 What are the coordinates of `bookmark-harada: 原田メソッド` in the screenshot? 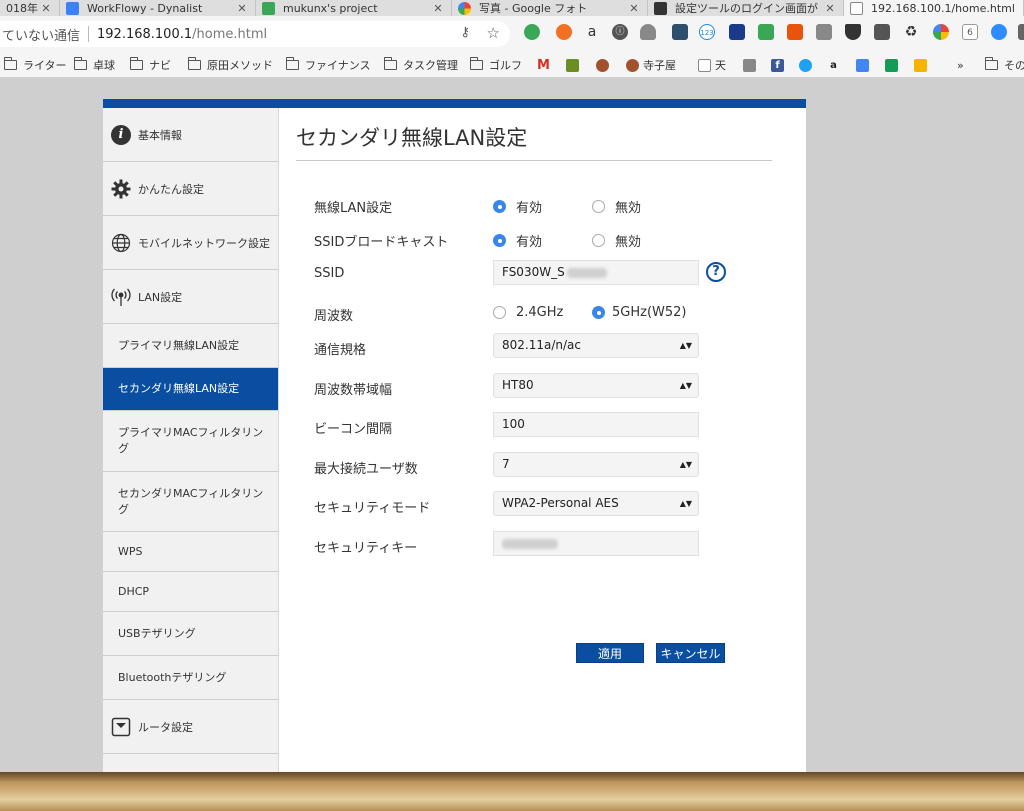 It's located at (230, 65).